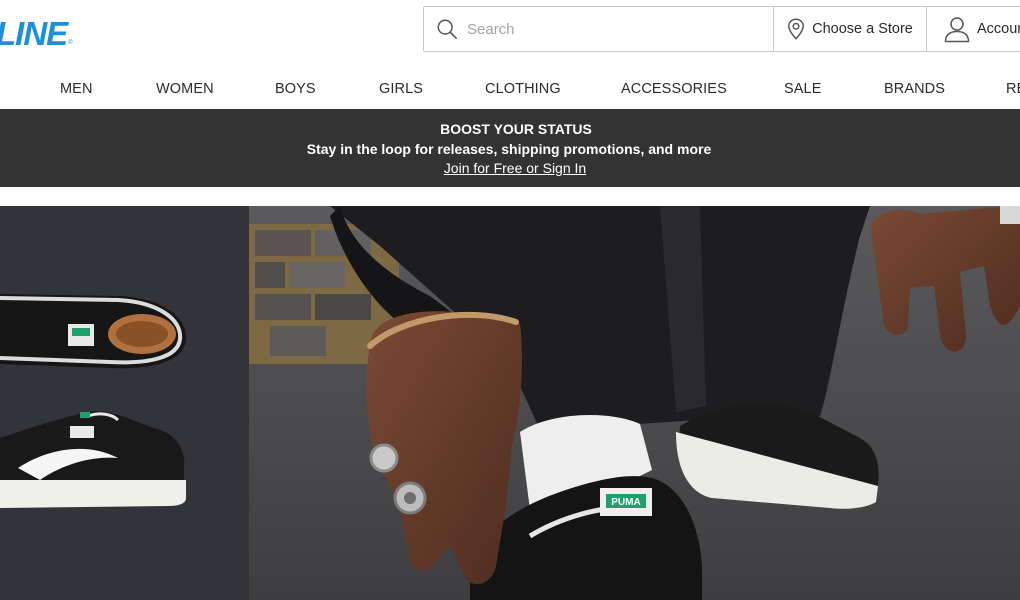 This screenshot has width=1020, height=600. Describe the element at coordinates (295, 89) in the screenshot. I see `nav-item-boys: BOYS` at that location.